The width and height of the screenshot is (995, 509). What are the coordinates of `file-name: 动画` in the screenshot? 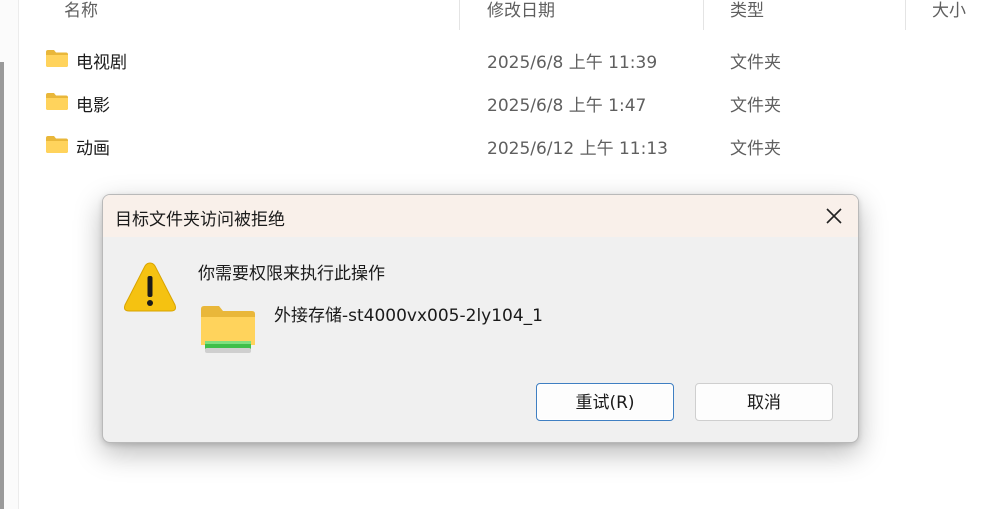 It's located at (93, 149).